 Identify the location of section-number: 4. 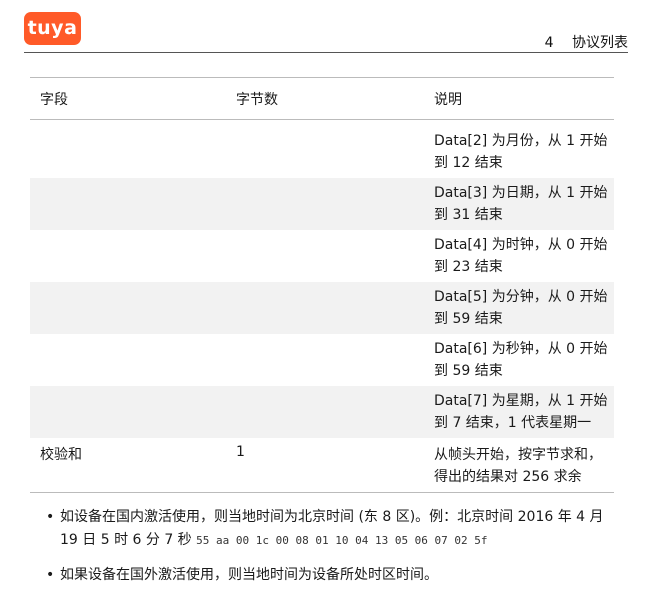
(549, 43).